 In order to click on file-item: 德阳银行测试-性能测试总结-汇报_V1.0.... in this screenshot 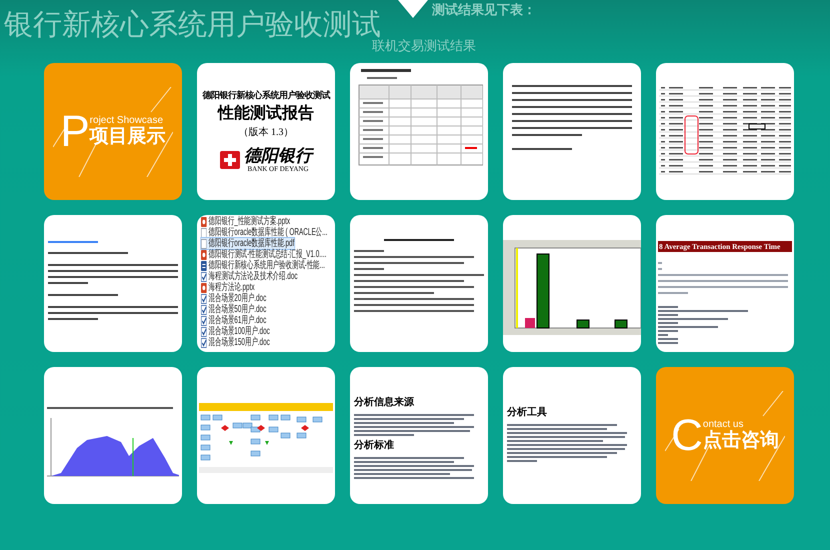, I will do `click(263, 254)`.